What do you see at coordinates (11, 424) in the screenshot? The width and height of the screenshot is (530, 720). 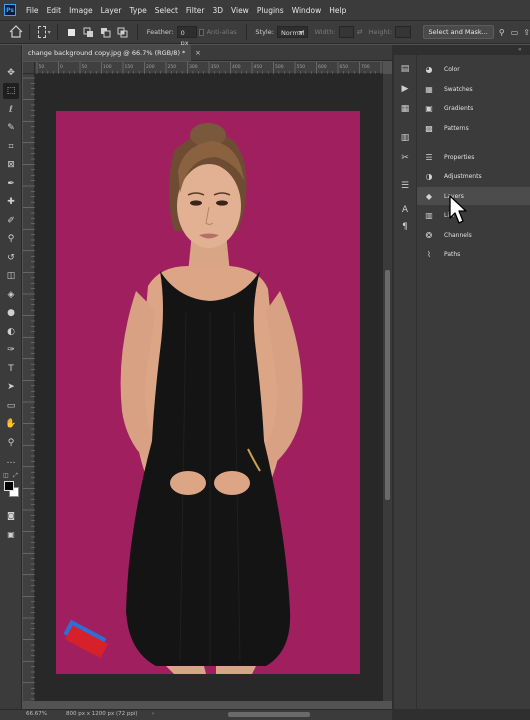 I see `hand-tool-icon: ✋` at bounding box center [11, 424].